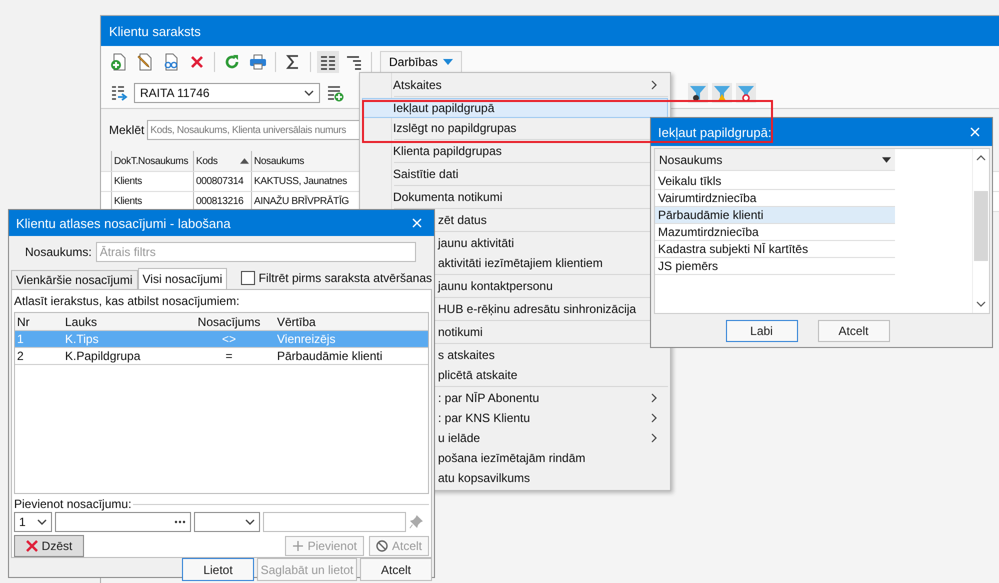 This screenshot has width=999, height=583. What do you see at coordinates (328, 62) in the screenshot?
I see `grid-view-icon` at bounding box center [328, 62].